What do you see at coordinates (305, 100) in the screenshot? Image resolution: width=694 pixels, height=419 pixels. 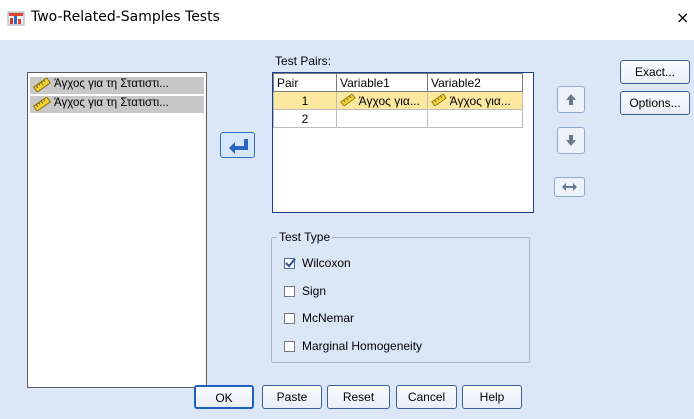 I see `pair-number-cell: 1` at bounding box center [305, 100].